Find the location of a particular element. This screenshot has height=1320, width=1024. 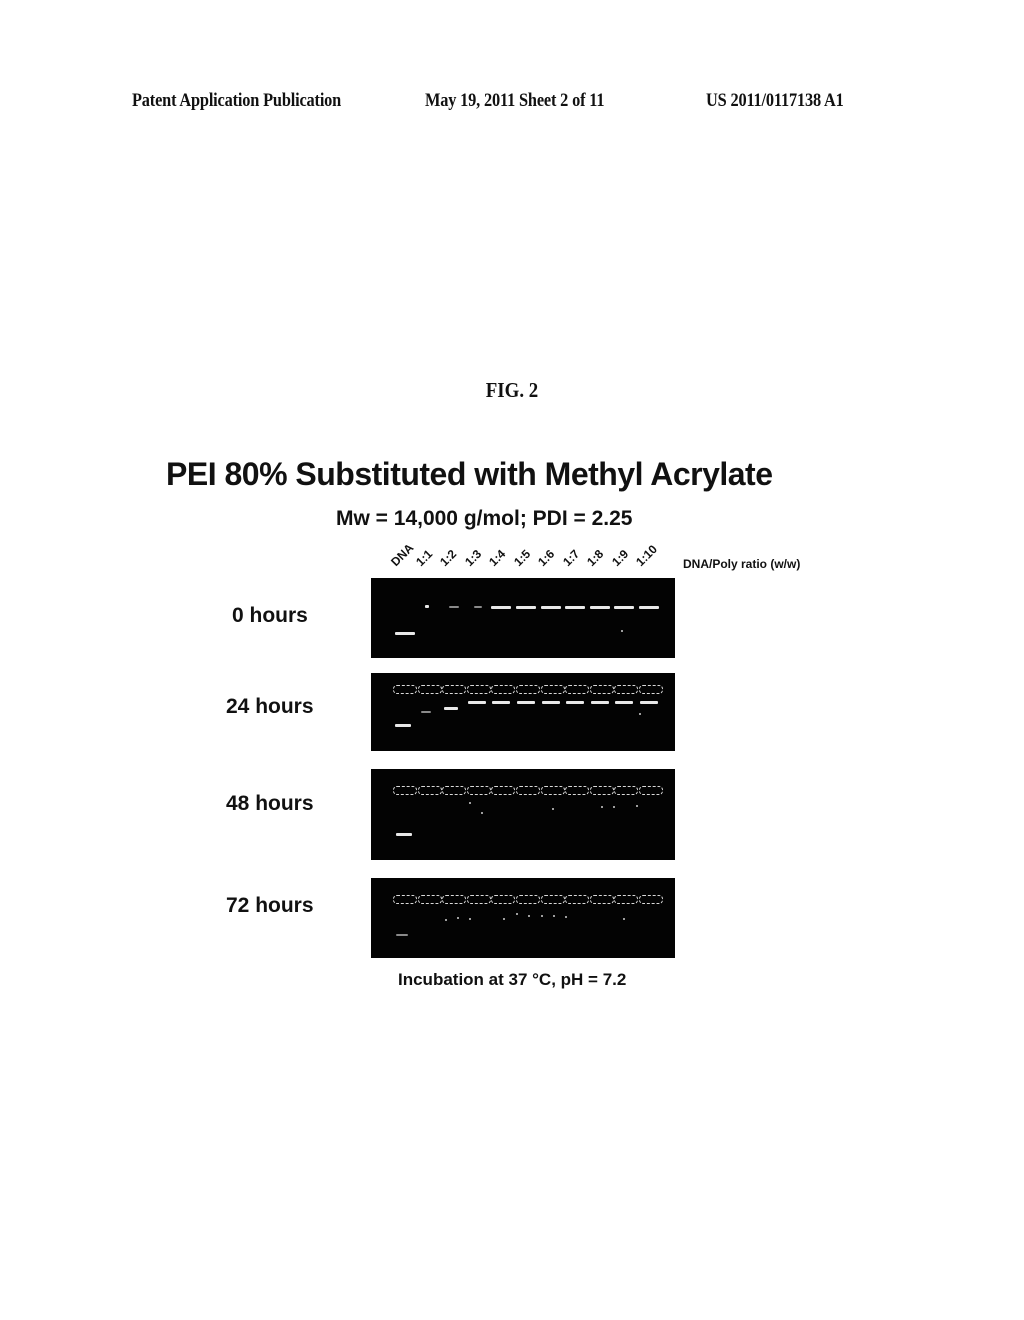

publication-type: Patent Application Publication is located at coordinates (237, 100).